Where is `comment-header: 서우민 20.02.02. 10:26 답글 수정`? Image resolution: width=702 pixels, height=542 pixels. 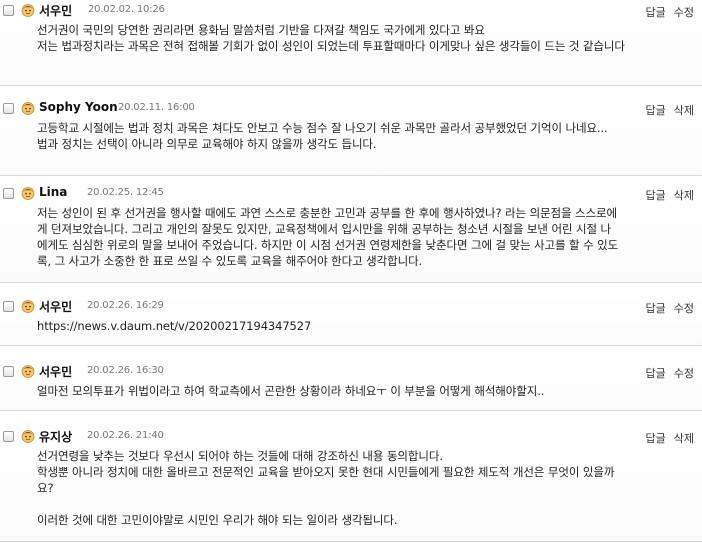
comment-header: 서우민 20.02.02. 10:26 답글 수정 is located at coordinates (351, 11).